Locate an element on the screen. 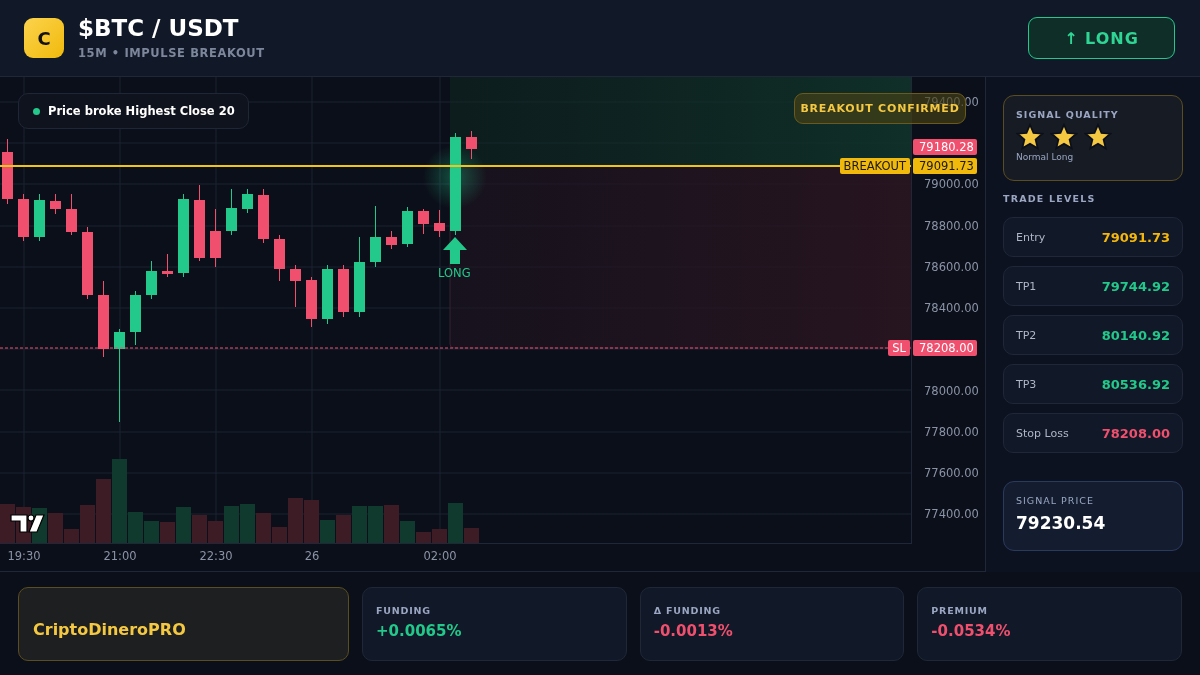 The width and height of the screenshot is (1200, 675). signal-price-label: SIGNAL PRICE is located at coordinates (1055, 500).